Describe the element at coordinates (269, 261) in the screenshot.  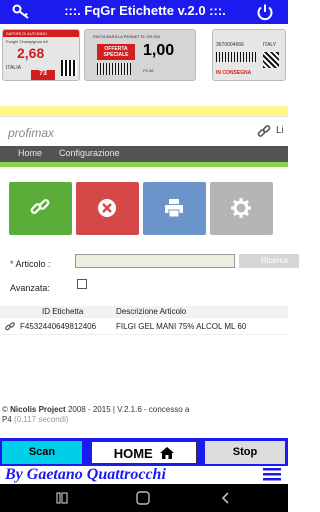
I see `search-button: Ricerca` at that location.